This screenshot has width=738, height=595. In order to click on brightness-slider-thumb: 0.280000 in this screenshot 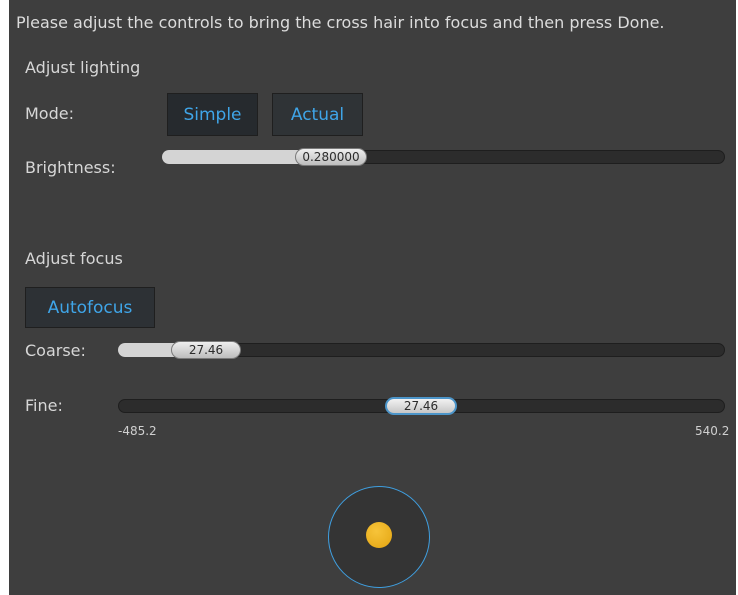, I will do `click(331, 157)`.